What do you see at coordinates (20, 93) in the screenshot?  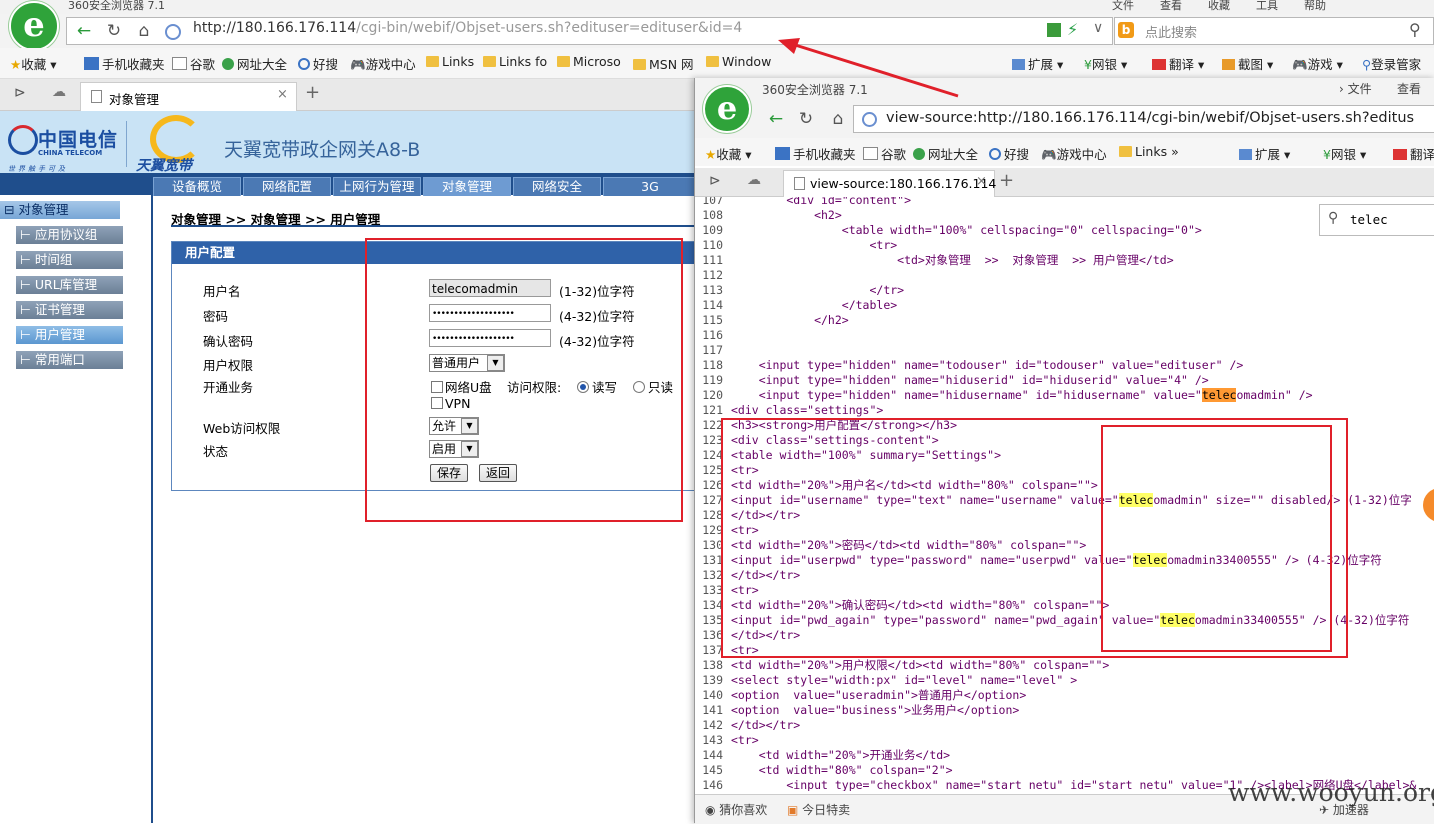 I see `sidebar-toggle-icon: ⊳` at bounding box center [20, 93].